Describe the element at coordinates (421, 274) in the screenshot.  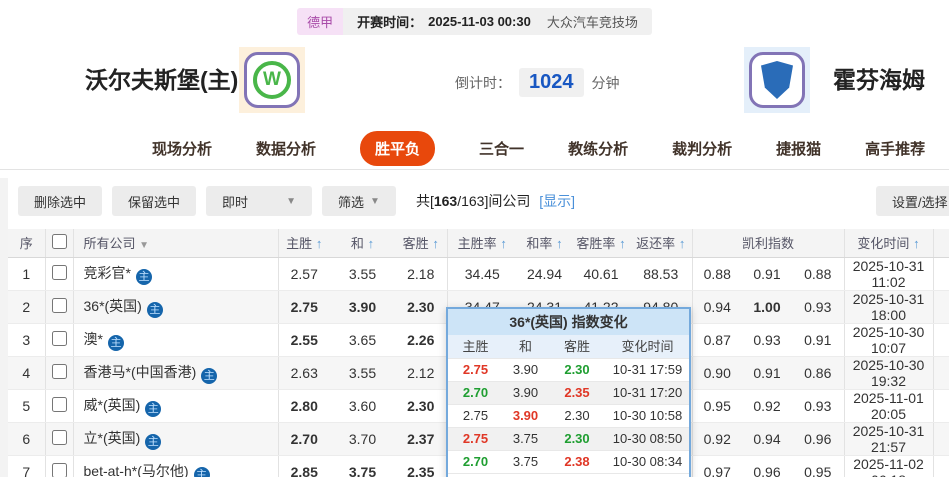
I see `odds-away-win: 2.18` at that location.